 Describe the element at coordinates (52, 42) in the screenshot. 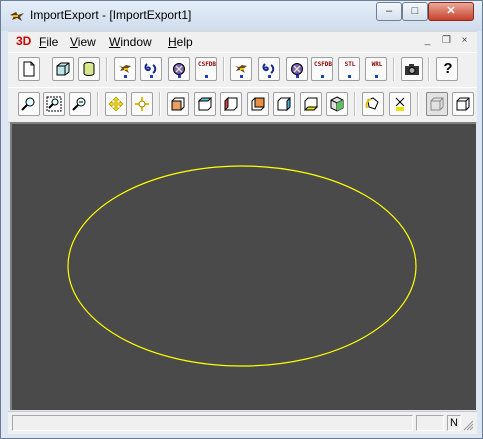

I see `menu-file-label: ile` at that location.